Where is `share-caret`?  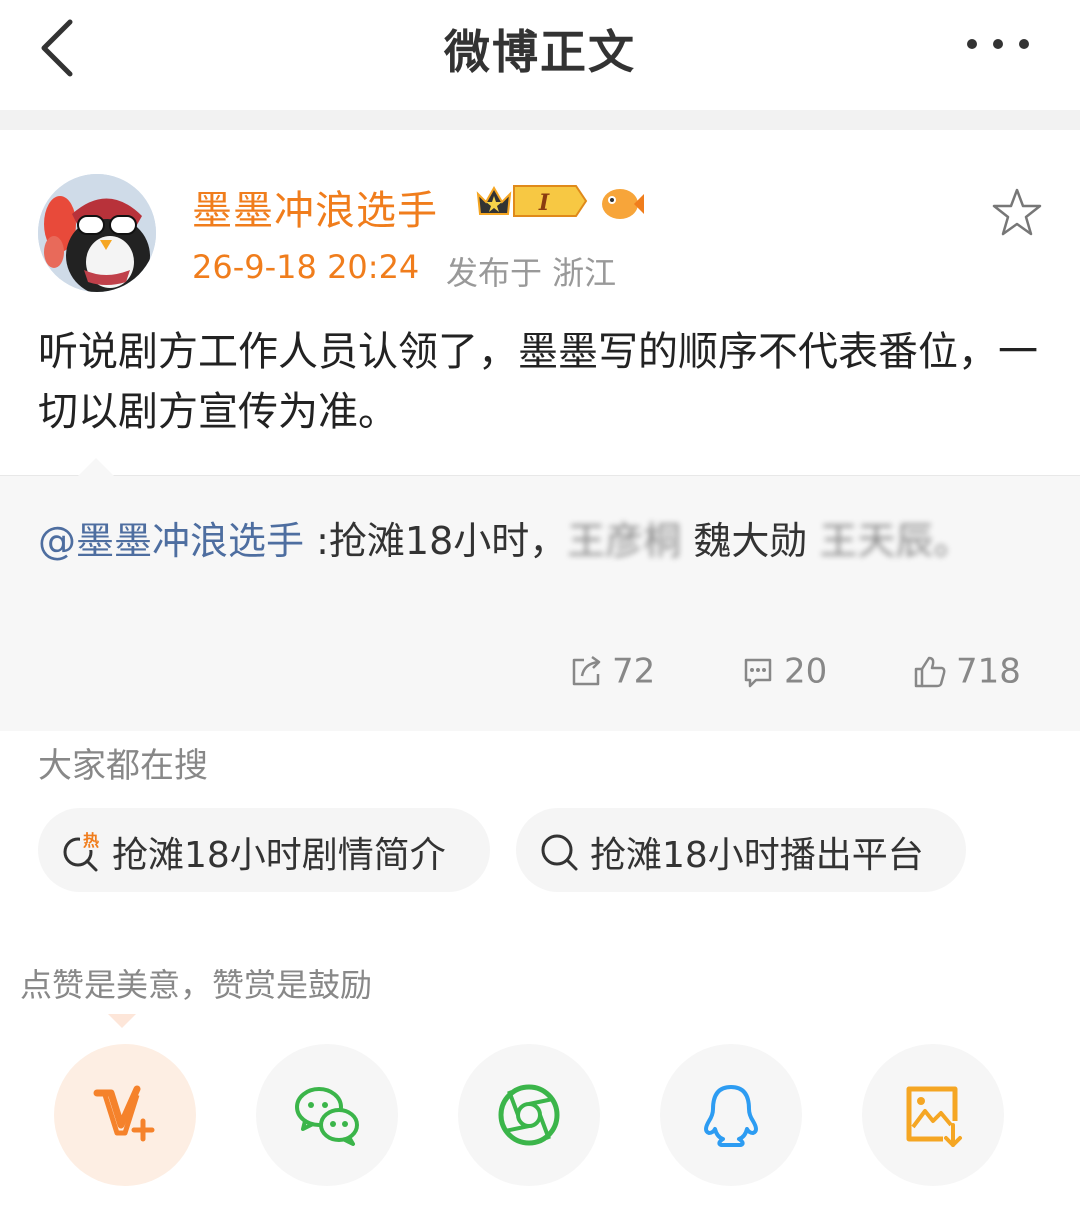 share-caret is located at coordinates (122, 1021).